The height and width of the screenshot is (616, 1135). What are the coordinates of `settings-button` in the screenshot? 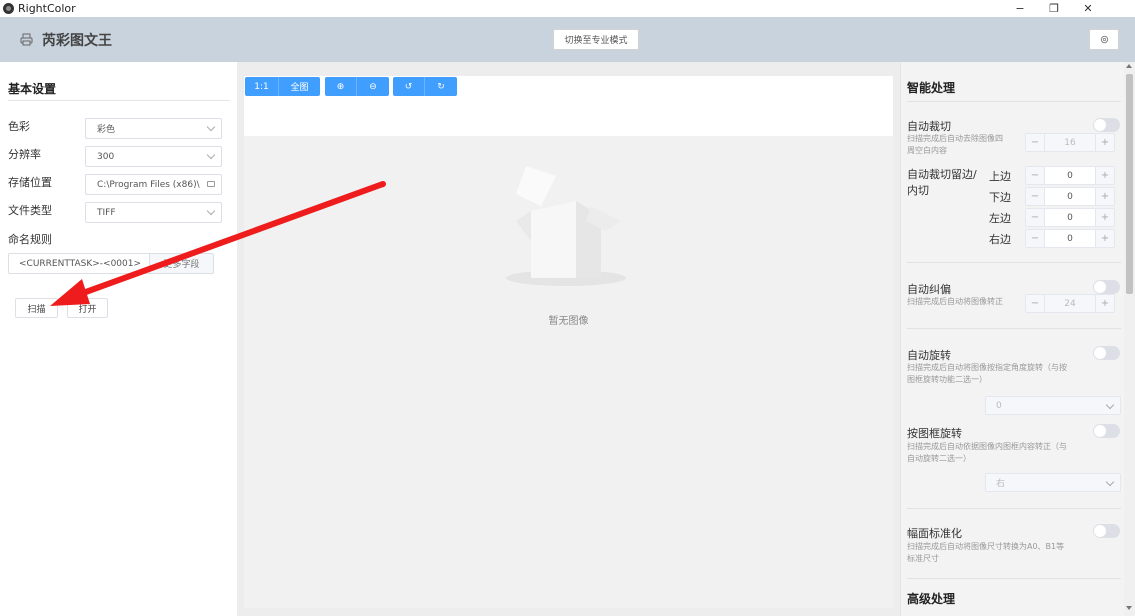 It's located at (1104, 39).